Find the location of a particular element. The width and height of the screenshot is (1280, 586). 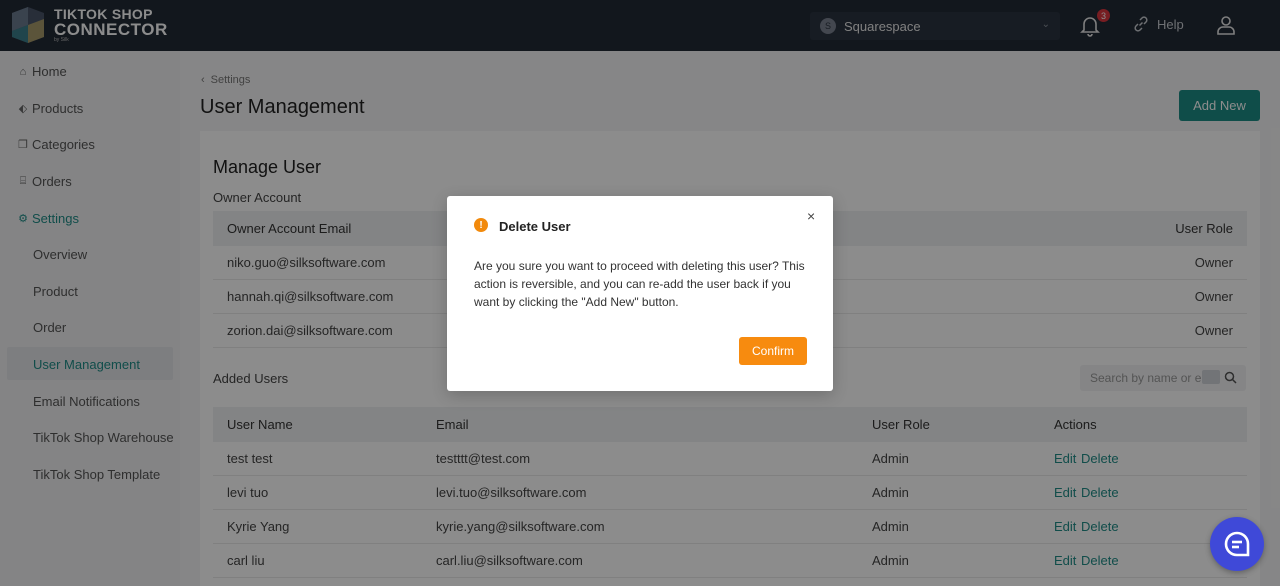

close-icon: × is located at coordinates (811, 216).